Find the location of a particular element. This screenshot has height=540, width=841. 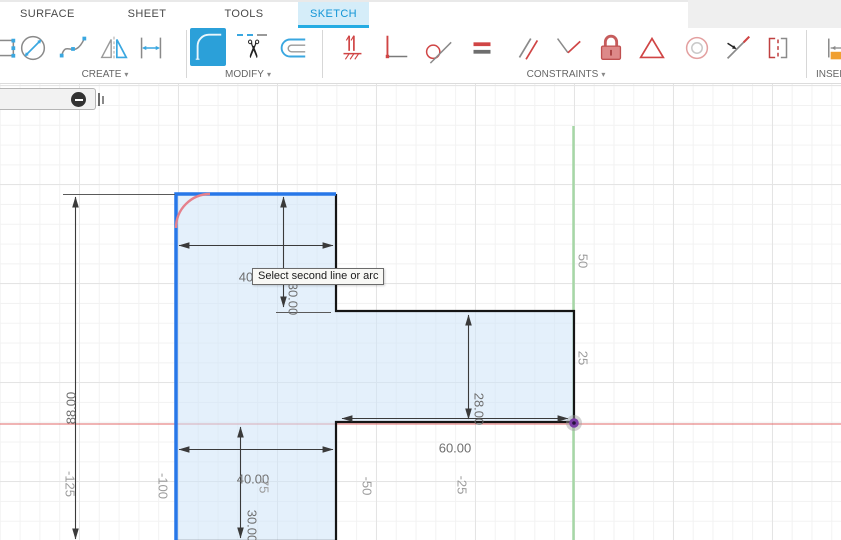

x-axis-label--100: -100 is located at coordinates (163, 486).